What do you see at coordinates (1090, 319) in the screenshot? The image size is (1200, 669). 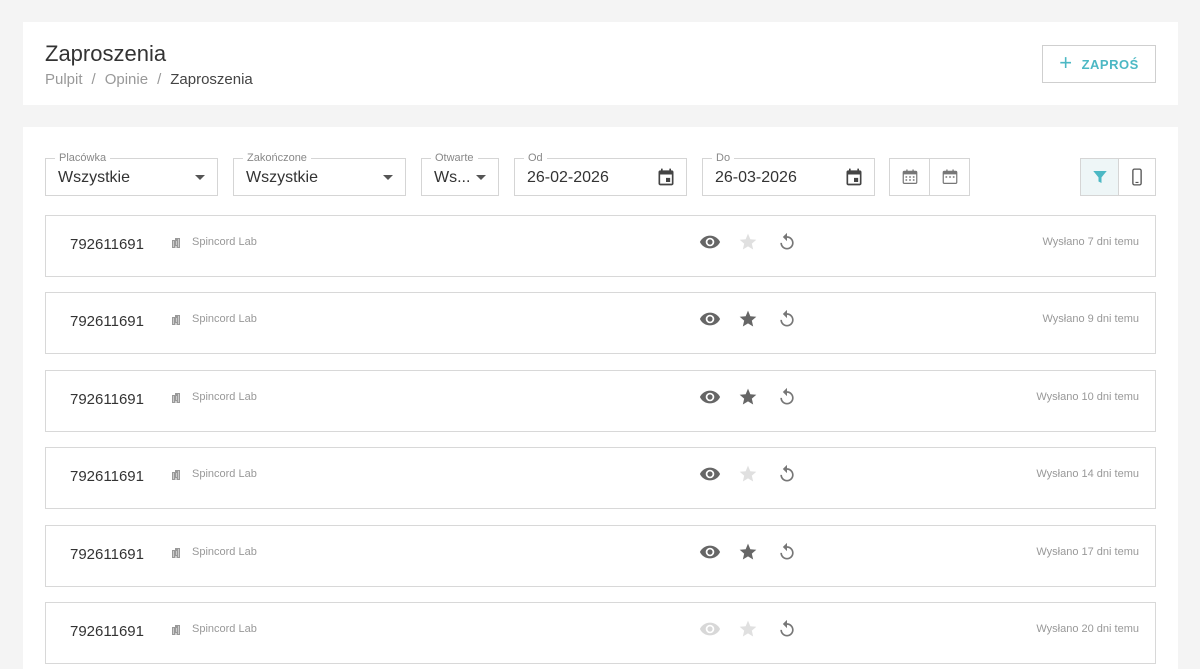 I see `invitation-sent-time: Wysłano 9 dni temu` at bounding box center [1090, 319].